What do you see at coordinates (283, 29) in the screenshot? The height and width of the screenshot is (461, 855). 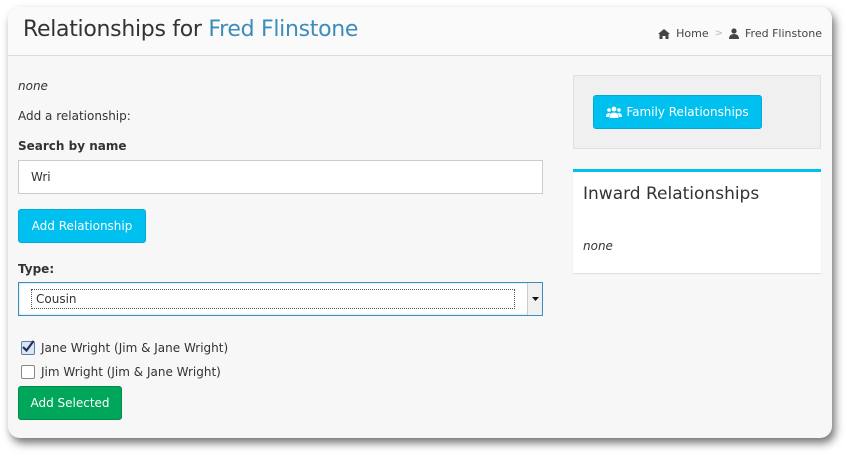 I see `title-person-name: Fred Flinstone` at bounding box center [283, 29].